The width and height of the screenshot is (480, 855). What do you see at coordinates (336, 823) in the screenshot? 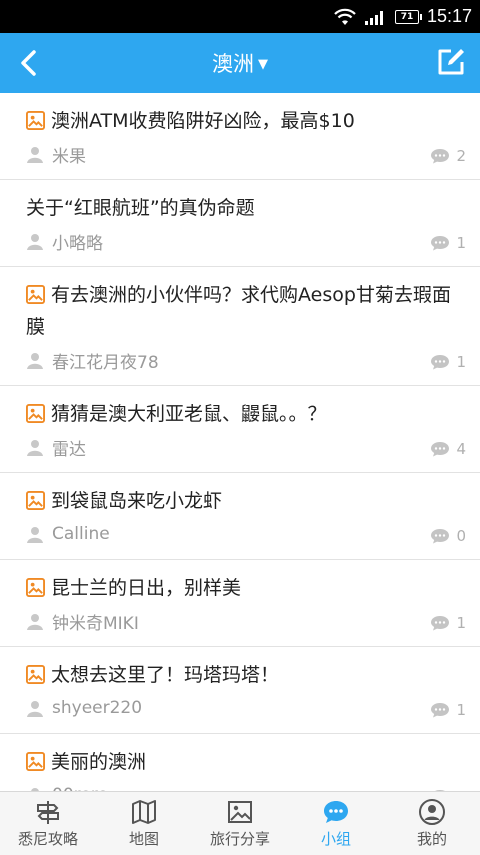
I see `tab-group: 小组` at bounding box center [336, 823].